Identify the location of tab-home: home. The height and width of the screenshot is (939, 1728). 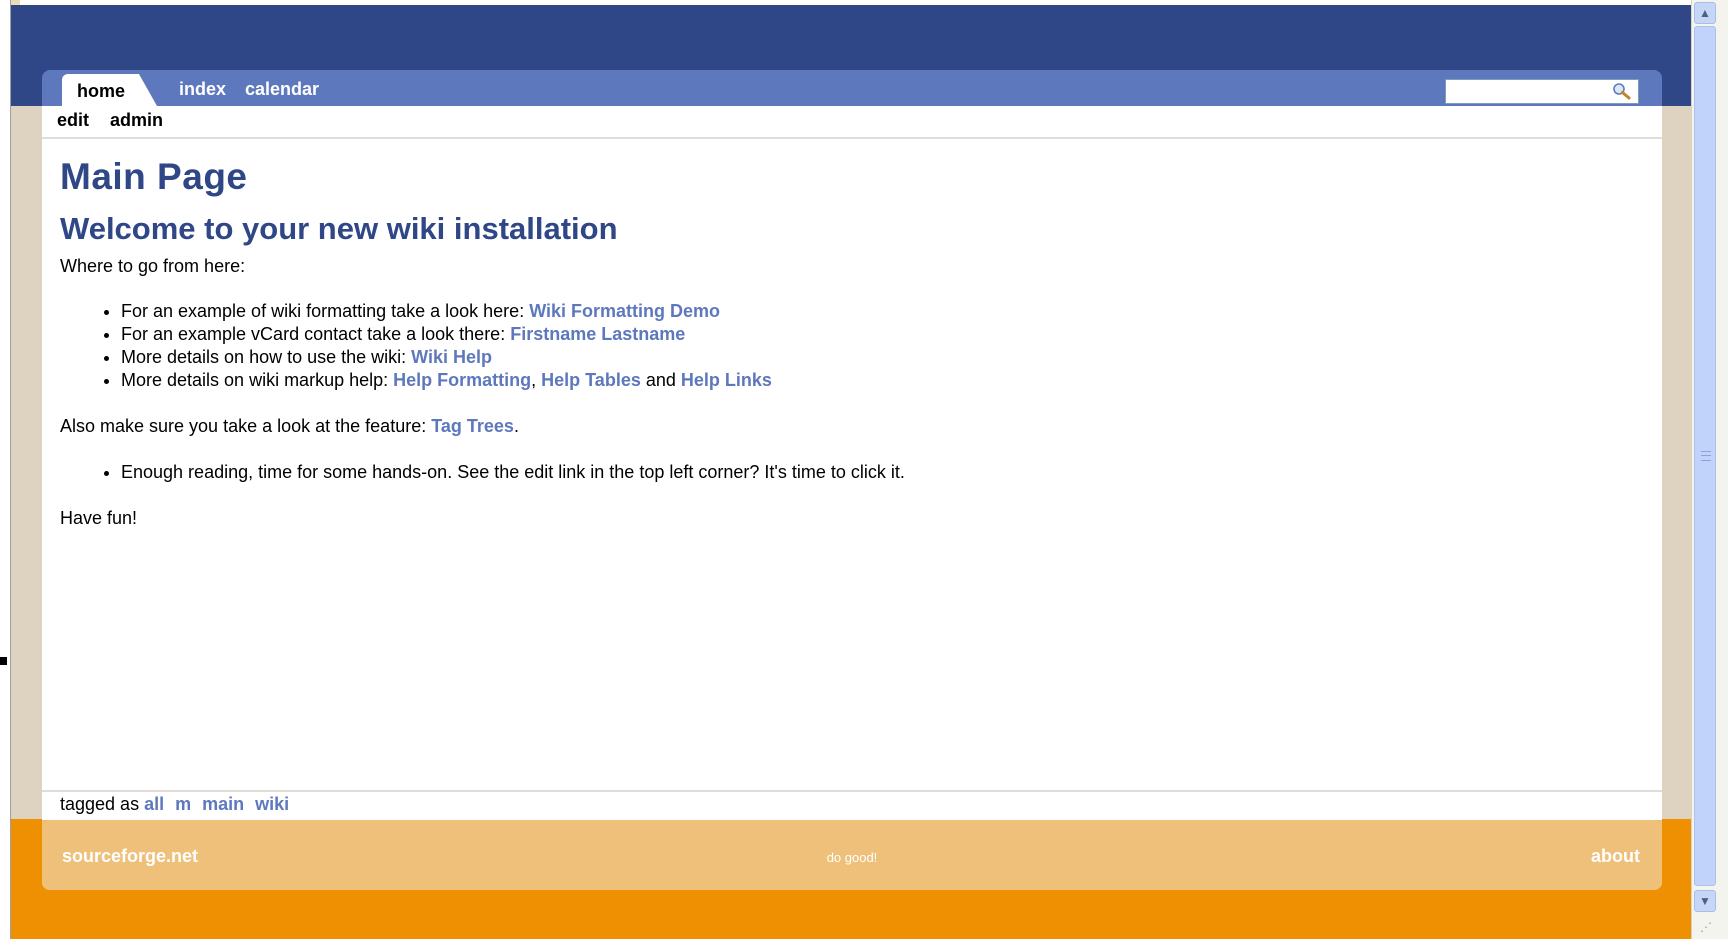
(110, 90).